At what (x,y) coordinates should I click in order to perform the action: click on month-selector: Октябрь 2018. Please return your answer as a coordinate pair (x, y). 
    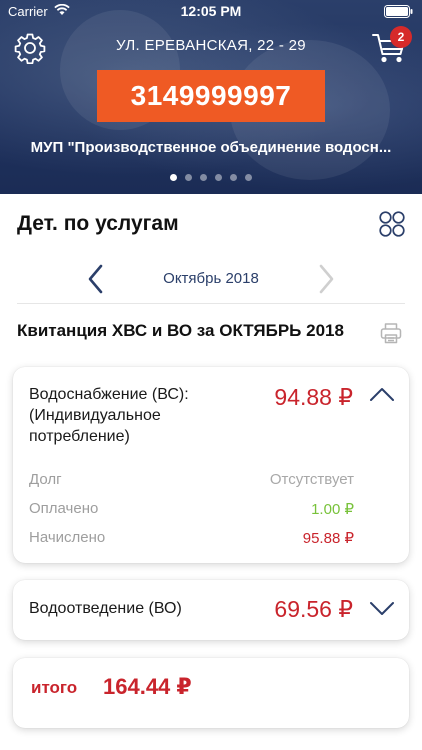
    Looking at the image, I should click on (211, 280).